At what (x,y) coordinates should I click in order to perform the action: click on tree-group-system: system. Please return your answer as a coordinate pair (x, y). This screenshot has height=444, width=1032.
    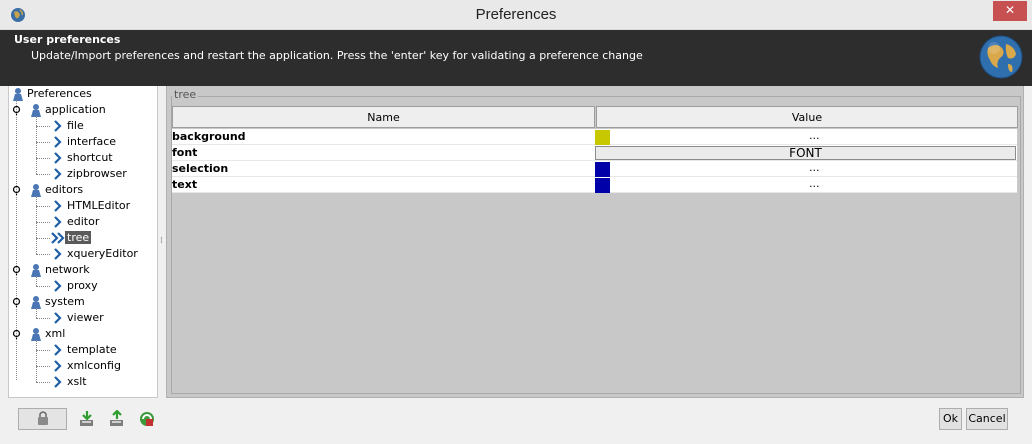
    Looking at the image, I should click on (58, 302).